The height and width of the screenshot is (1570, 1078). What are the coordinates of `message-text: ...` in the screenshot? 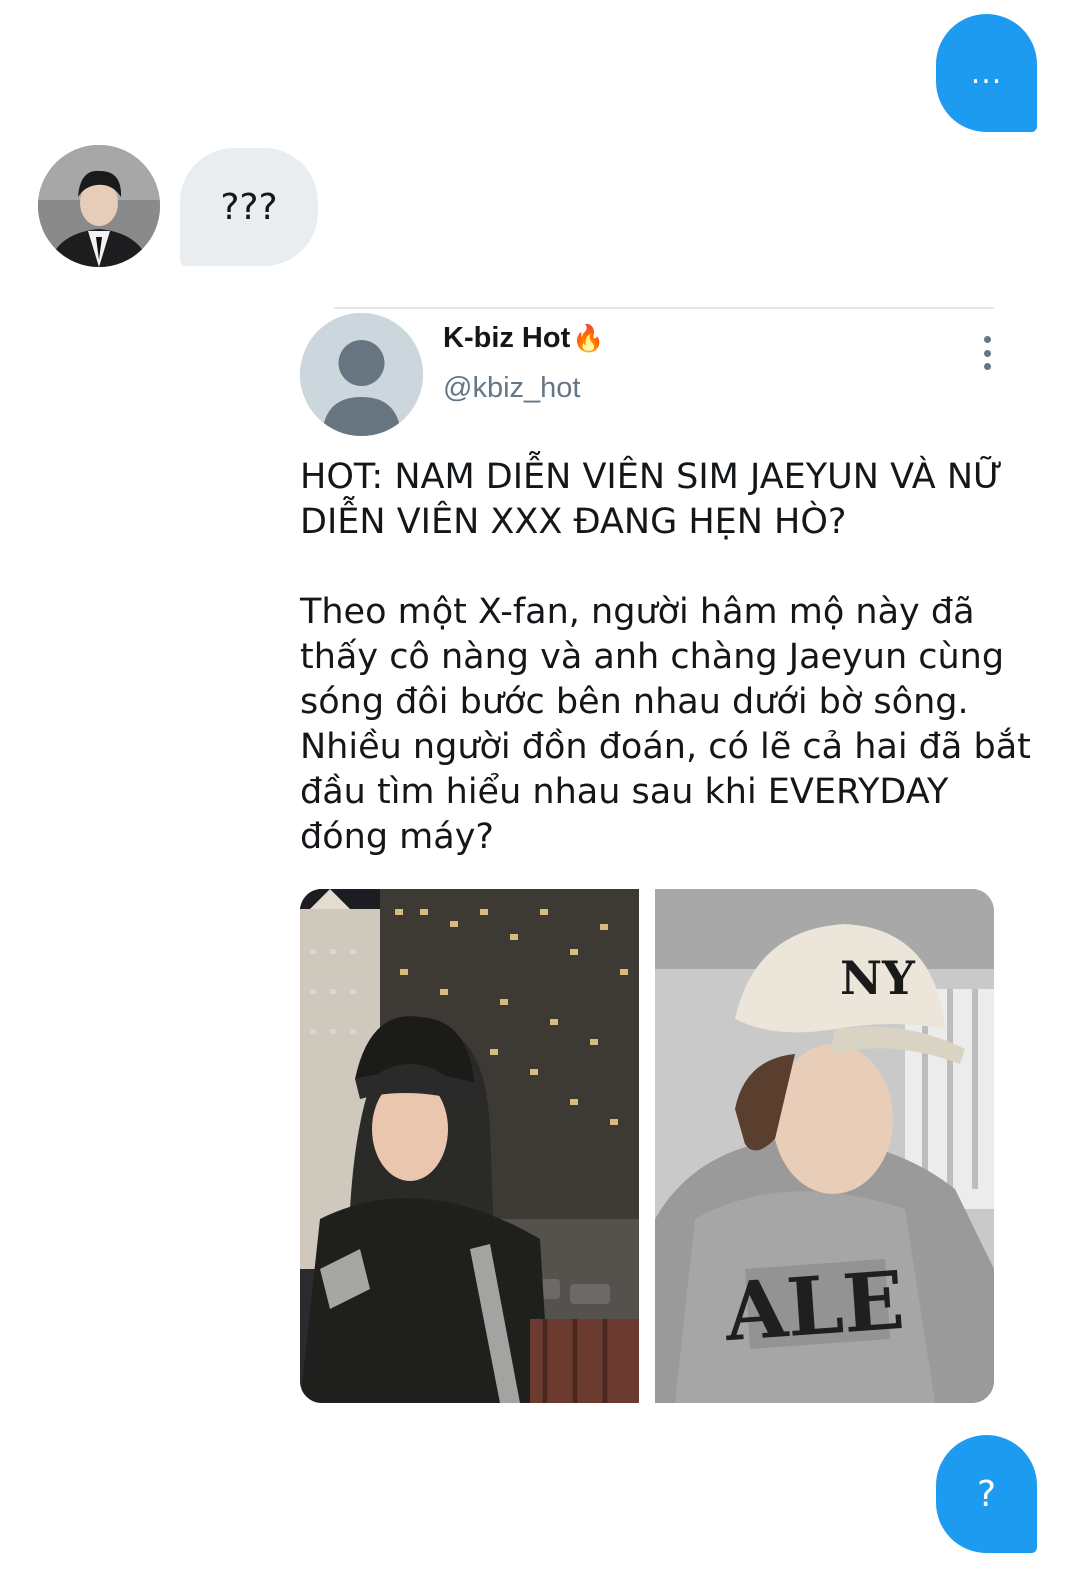 It's located at (986, 73).